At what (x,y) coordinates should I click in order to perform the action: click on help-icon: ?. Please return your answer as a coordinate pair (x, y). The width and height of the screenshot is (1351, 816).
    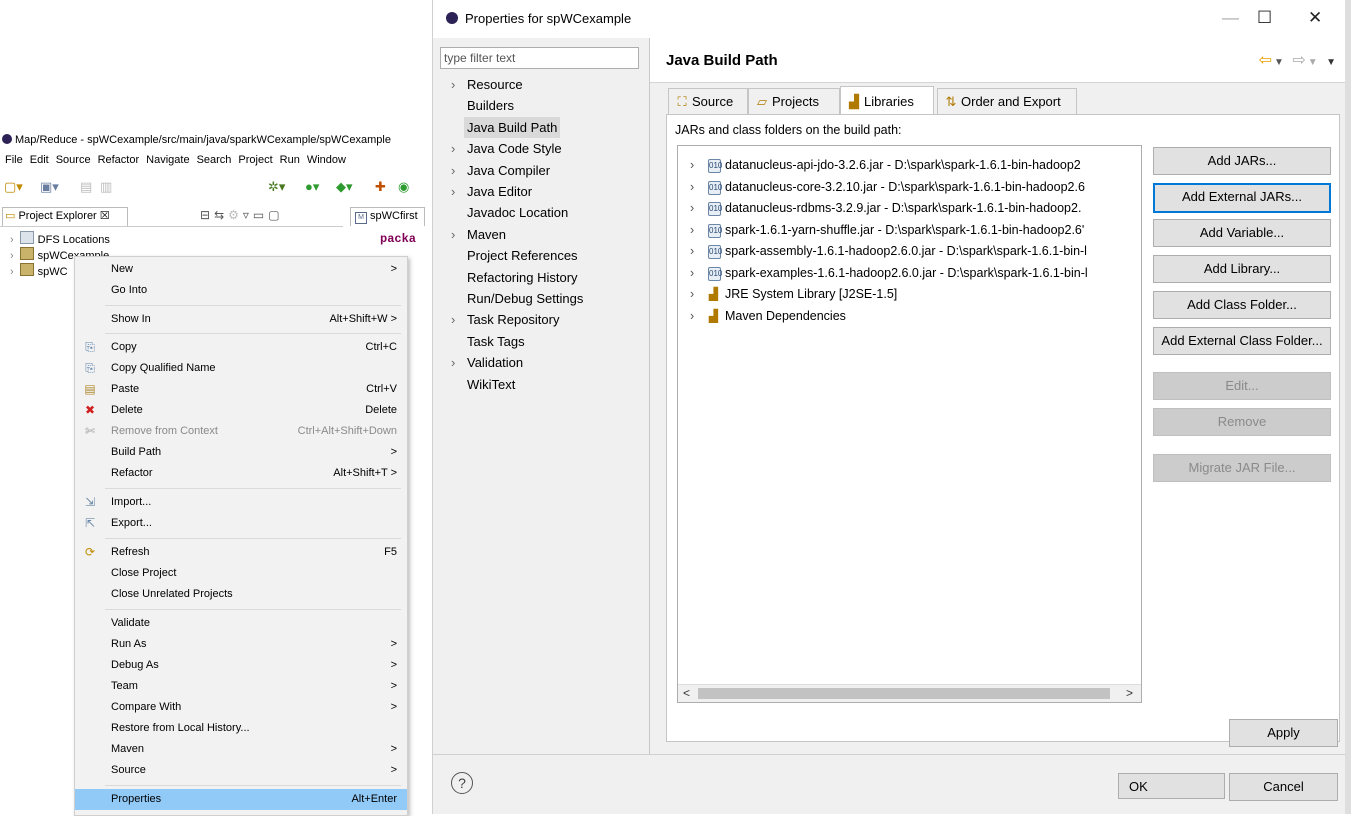
    Looking at the image, I should click on (462, 783).